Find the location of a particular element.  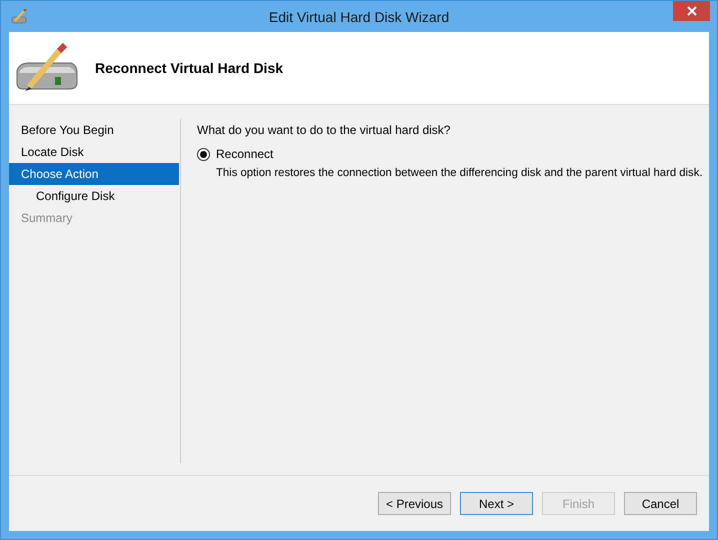

option-description: This option restores the connection between the differencing disk and the parent virtual hard disk. is located at coordinates (460, 173).